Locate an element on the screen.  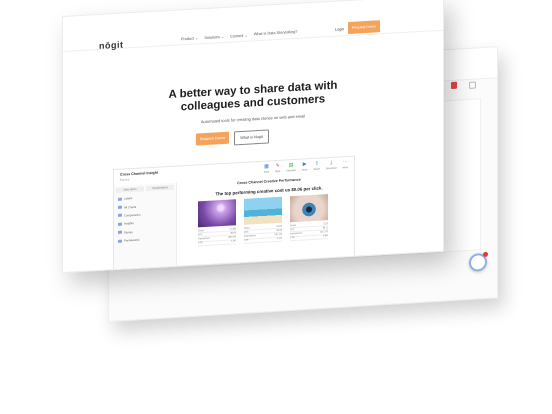
nav-link-solutions: Solutions ⌄ is located at coordinates (214, 37).